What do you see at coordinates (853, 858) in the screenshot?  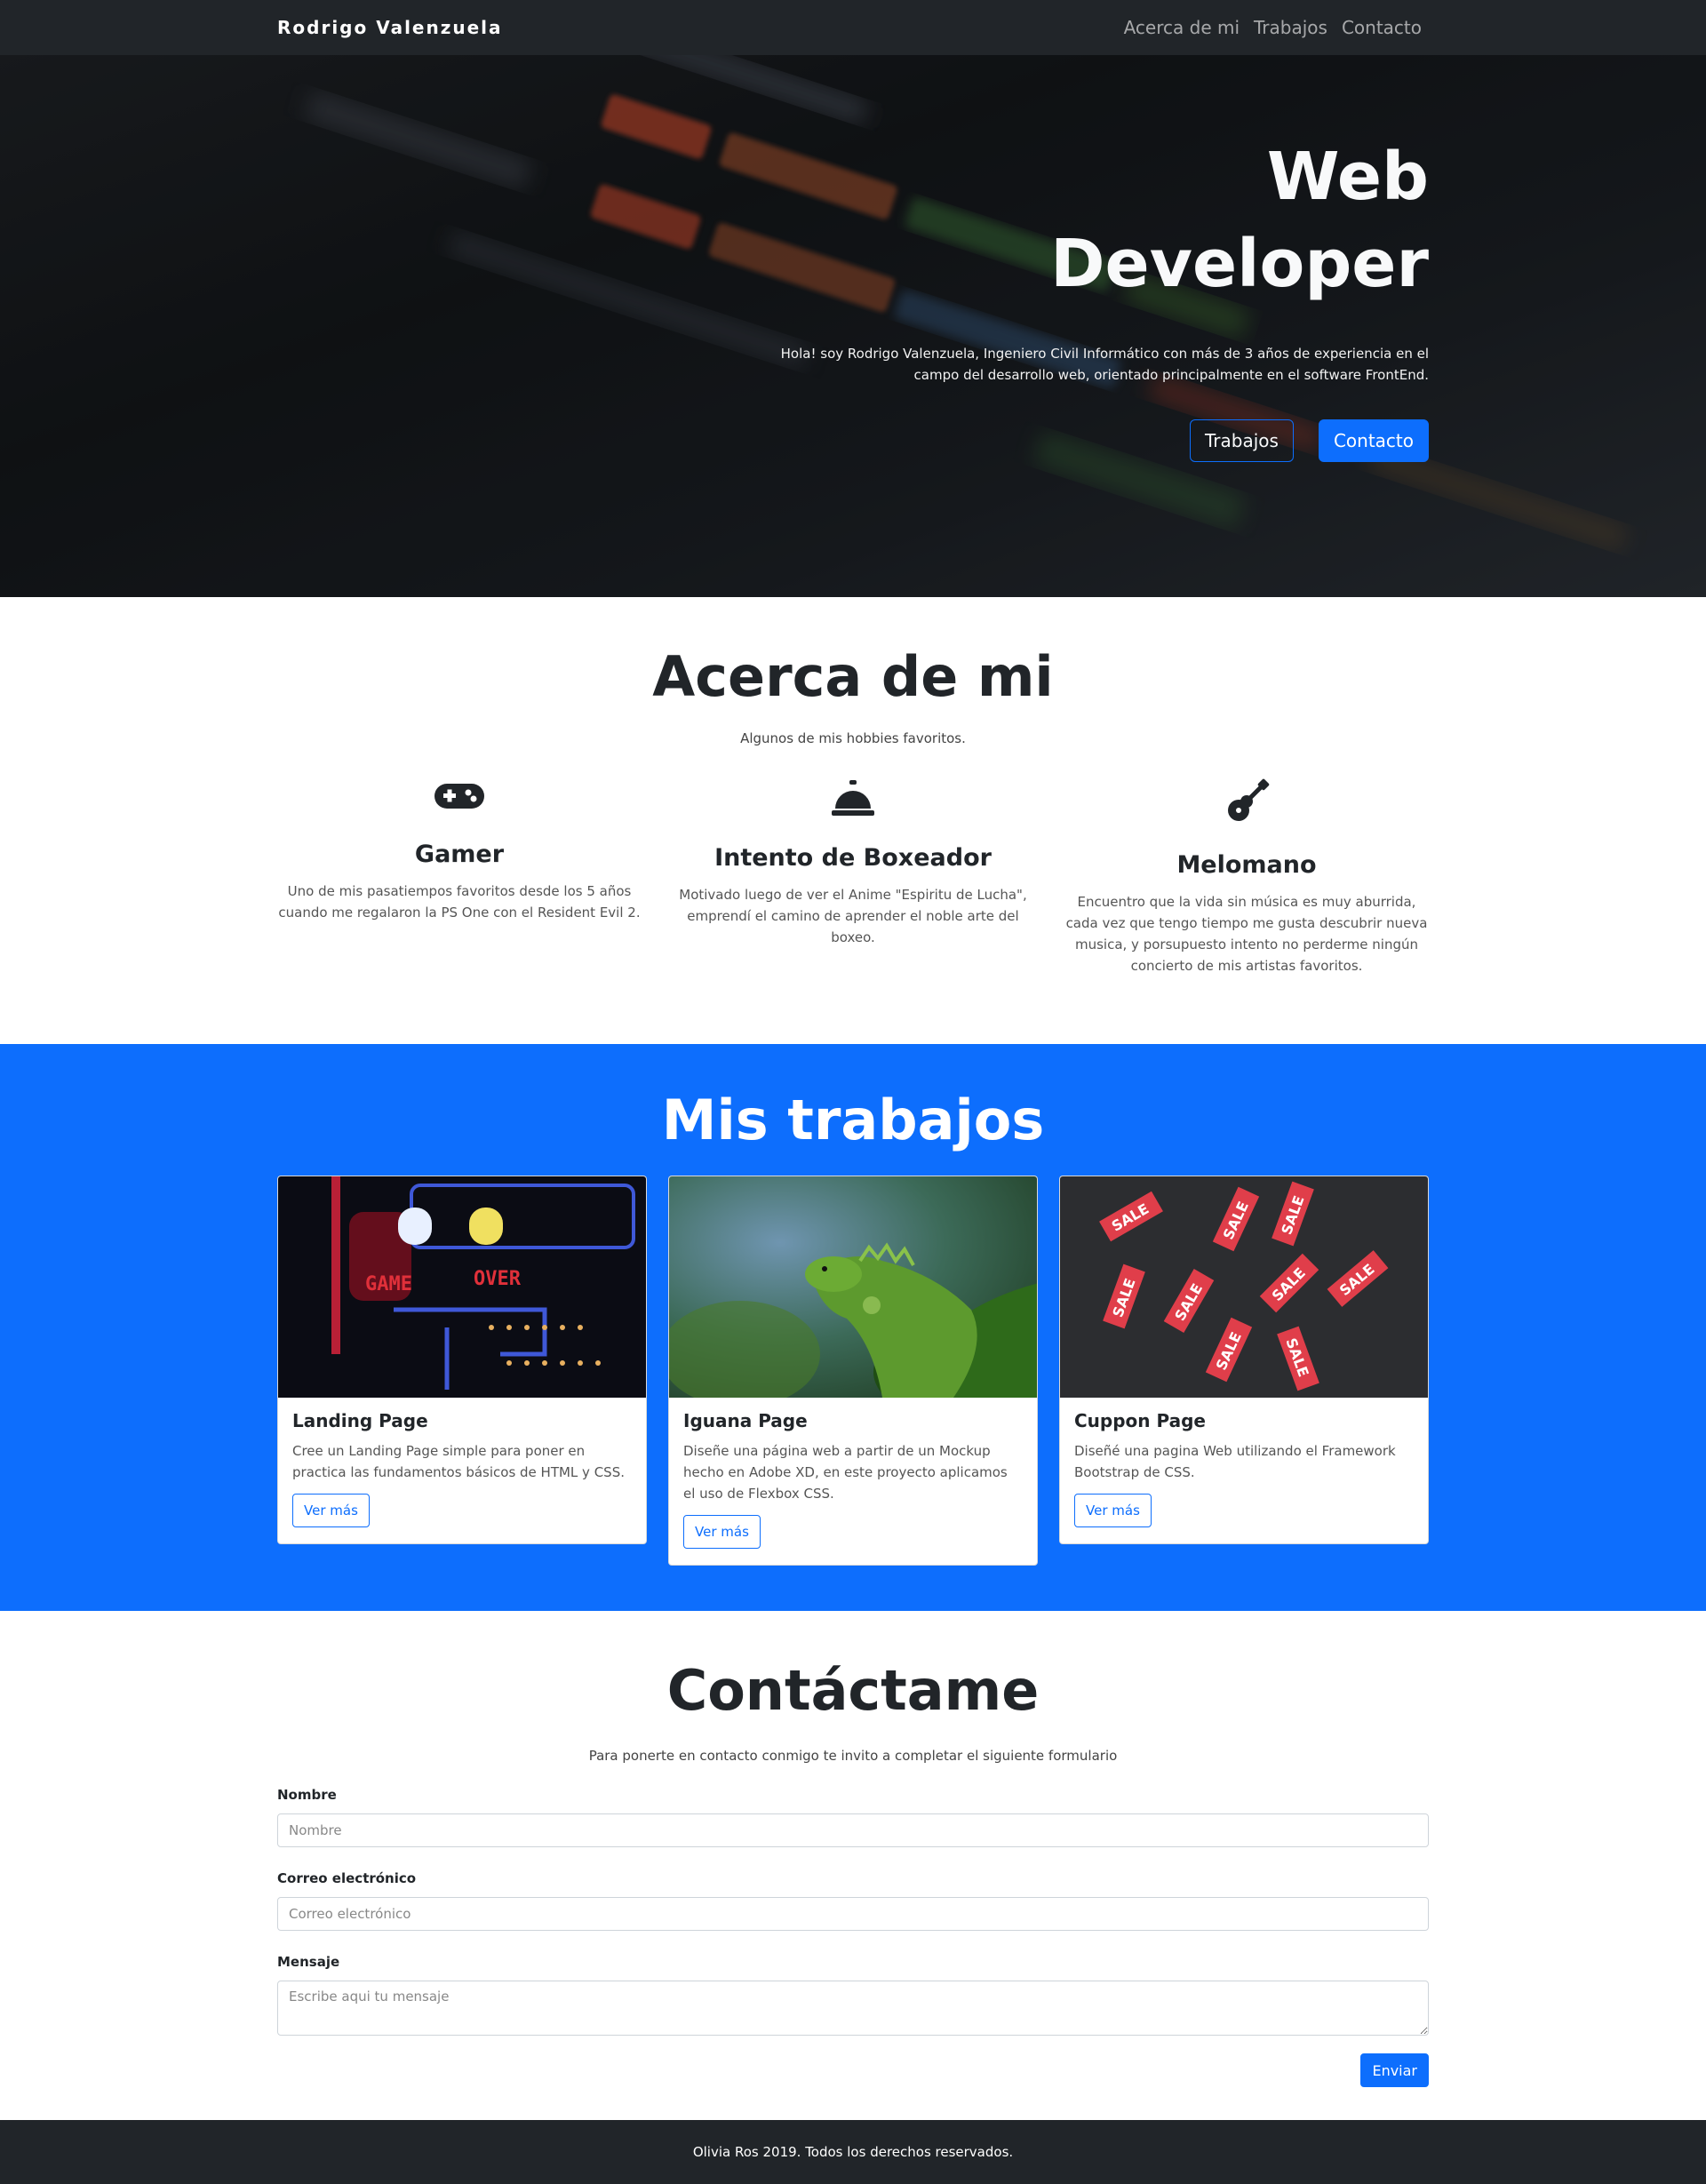 I see `feature-boxeador-title: Intento de Boxeador` at bounding box center [853, 858].